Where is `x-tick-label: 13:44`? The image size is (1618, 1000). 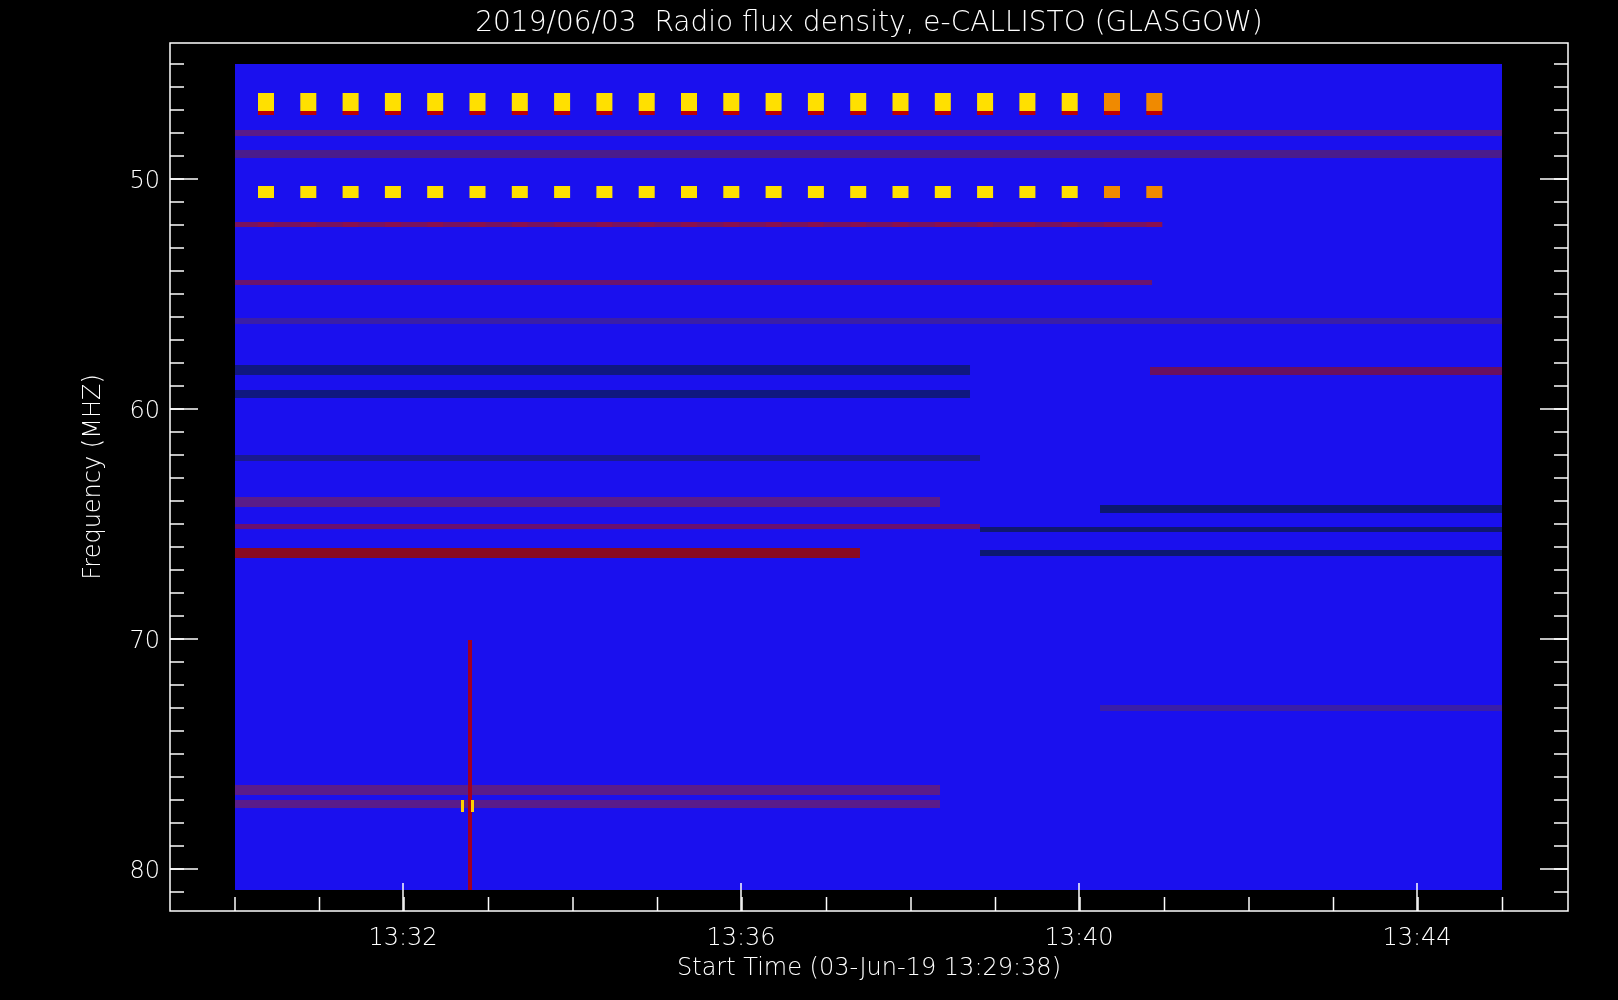 x-tick-label: 13:44 is located at coordinates (1417, 937).